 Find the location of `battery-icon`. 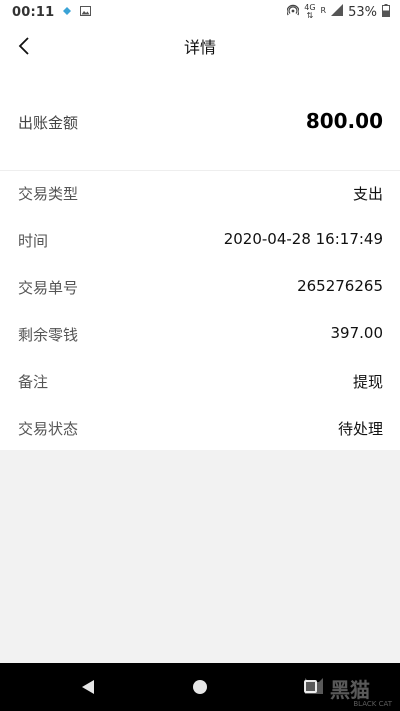

battery-icon is located at coordinates (386, 12).